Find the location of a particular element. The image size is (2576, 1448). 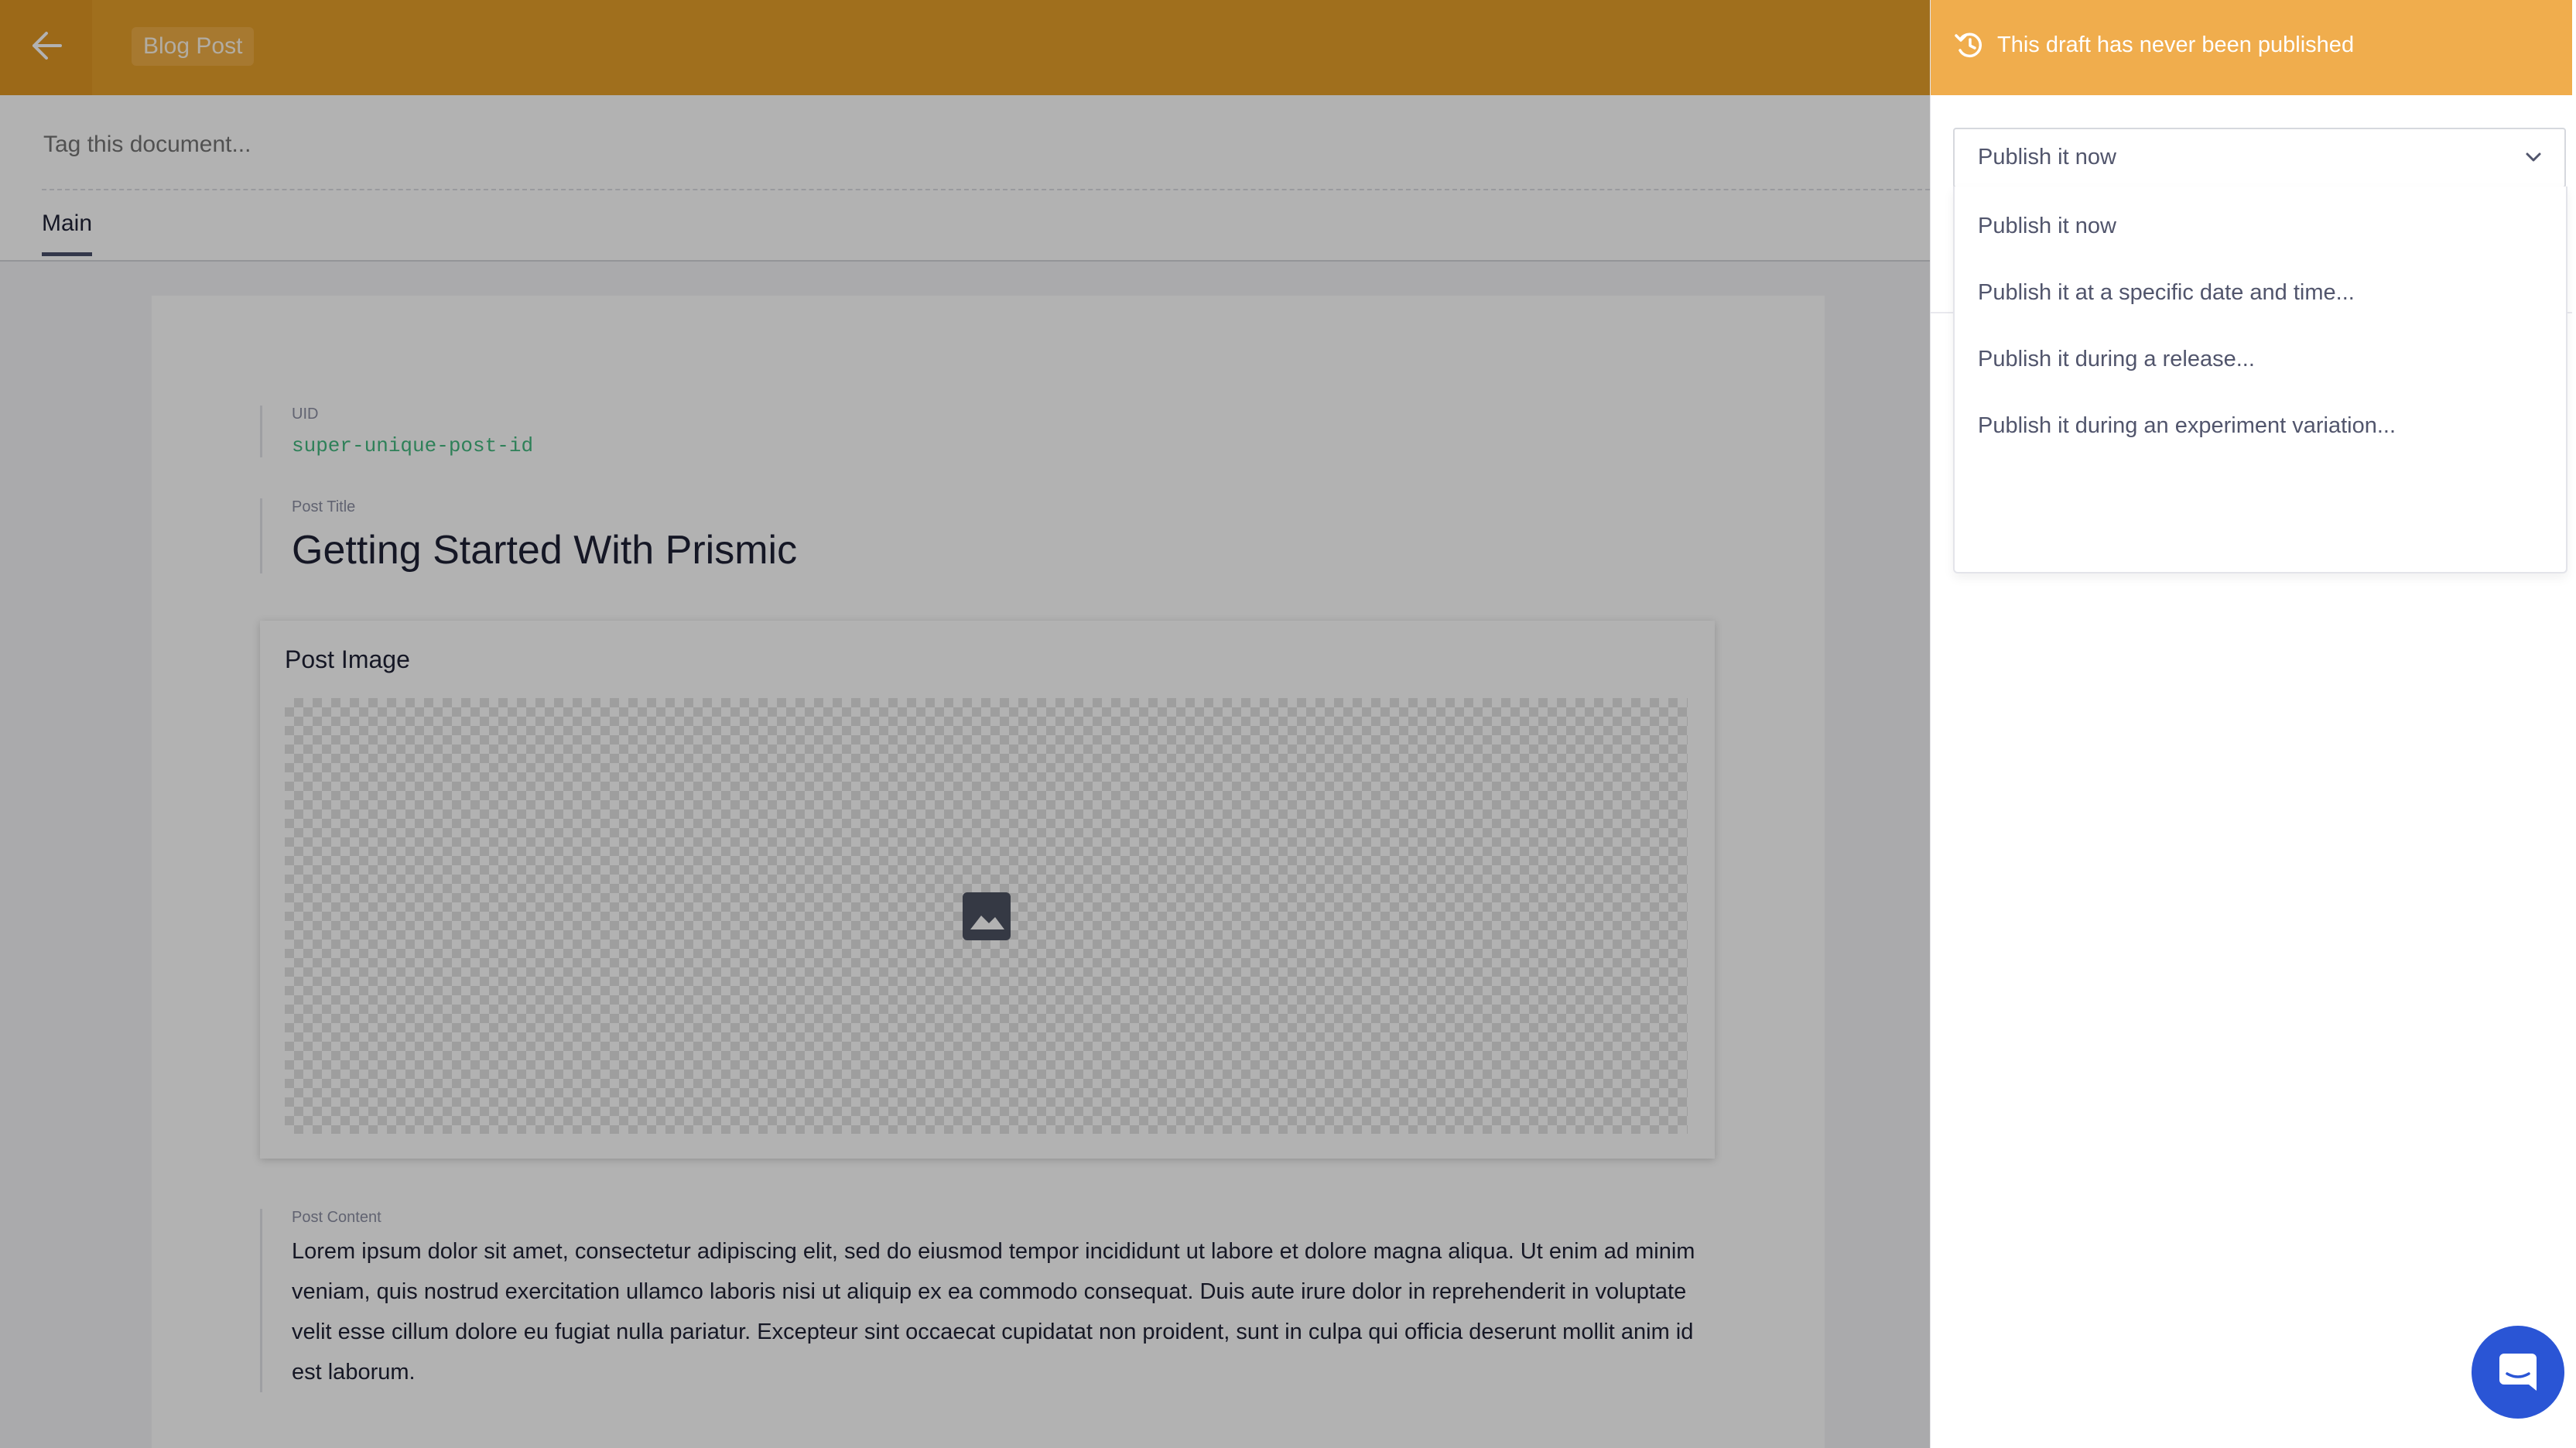

arrow-left-icon is located at coordinates (46, 48).